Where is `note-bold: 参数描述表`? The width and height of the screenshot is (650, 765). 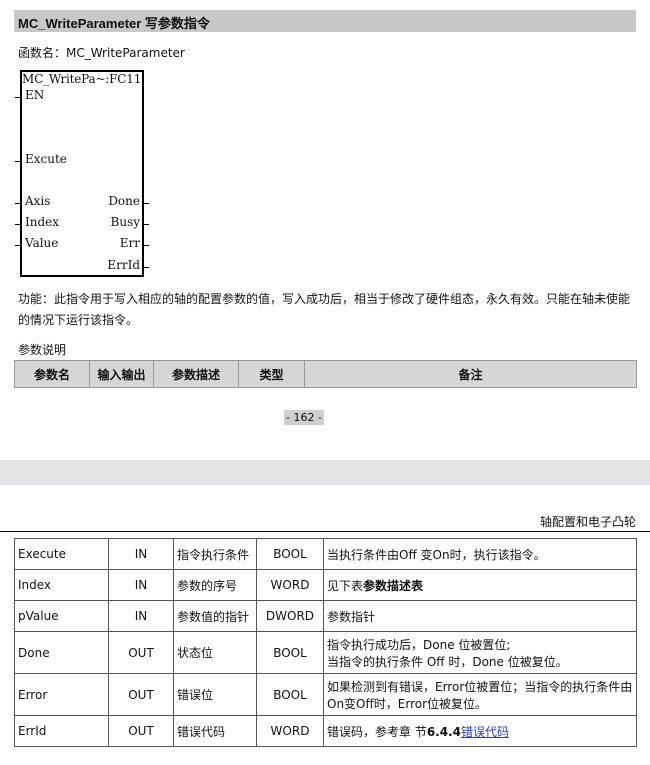
note-bold: 参数描述表 is located at coordinates (393, 585).